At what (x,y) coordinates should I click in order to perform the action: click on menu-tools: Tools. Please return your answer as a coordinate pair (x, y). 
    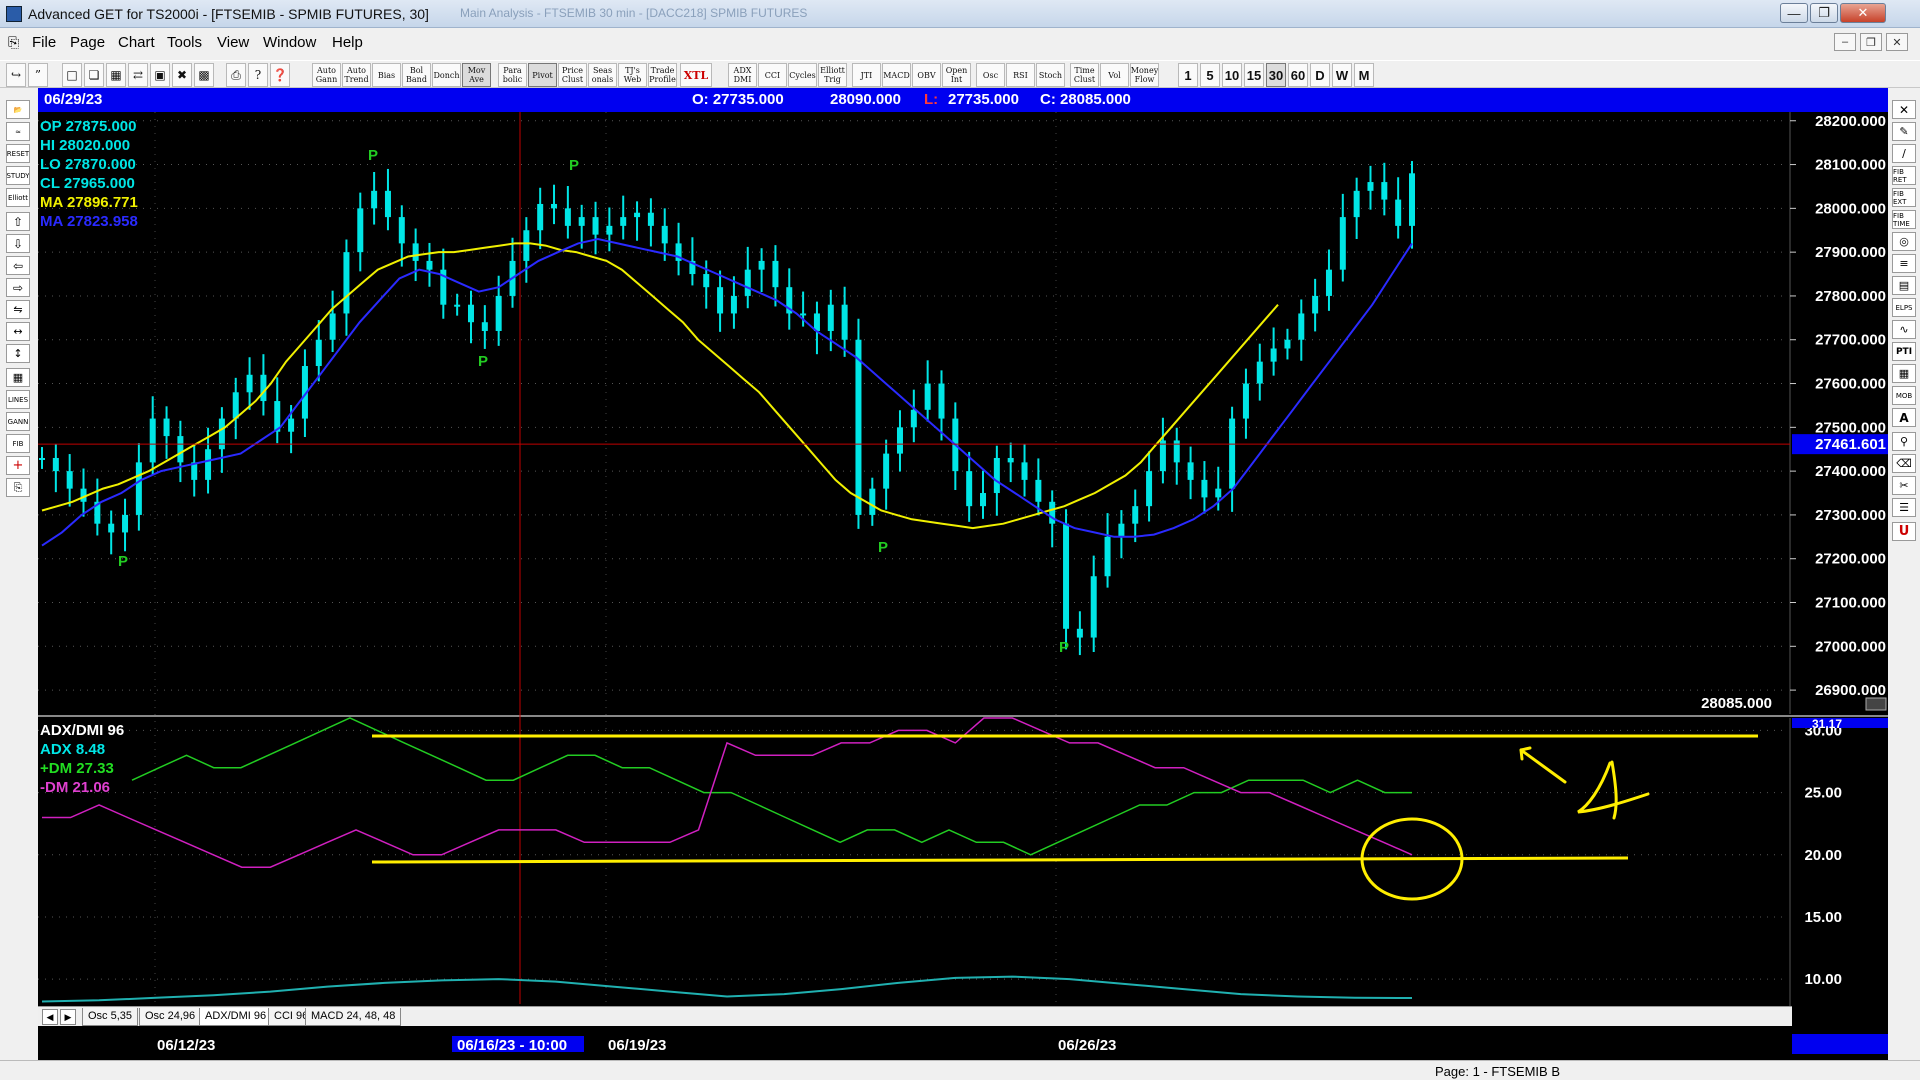
    Looking at the image, I should click on (184, 42).